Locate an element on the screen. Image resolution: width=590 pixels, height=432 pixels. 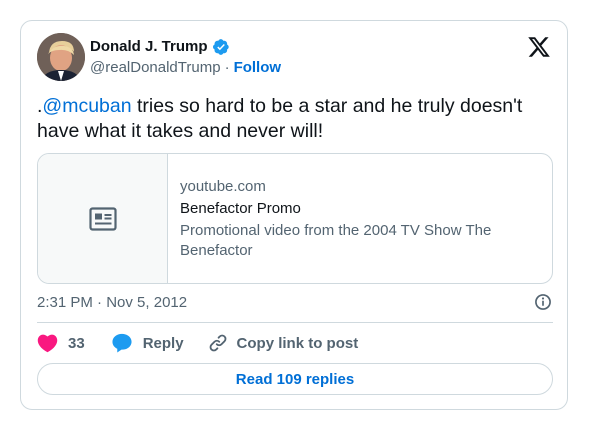
display-name: Donald J. Trump is located at coordinates (149, 47).